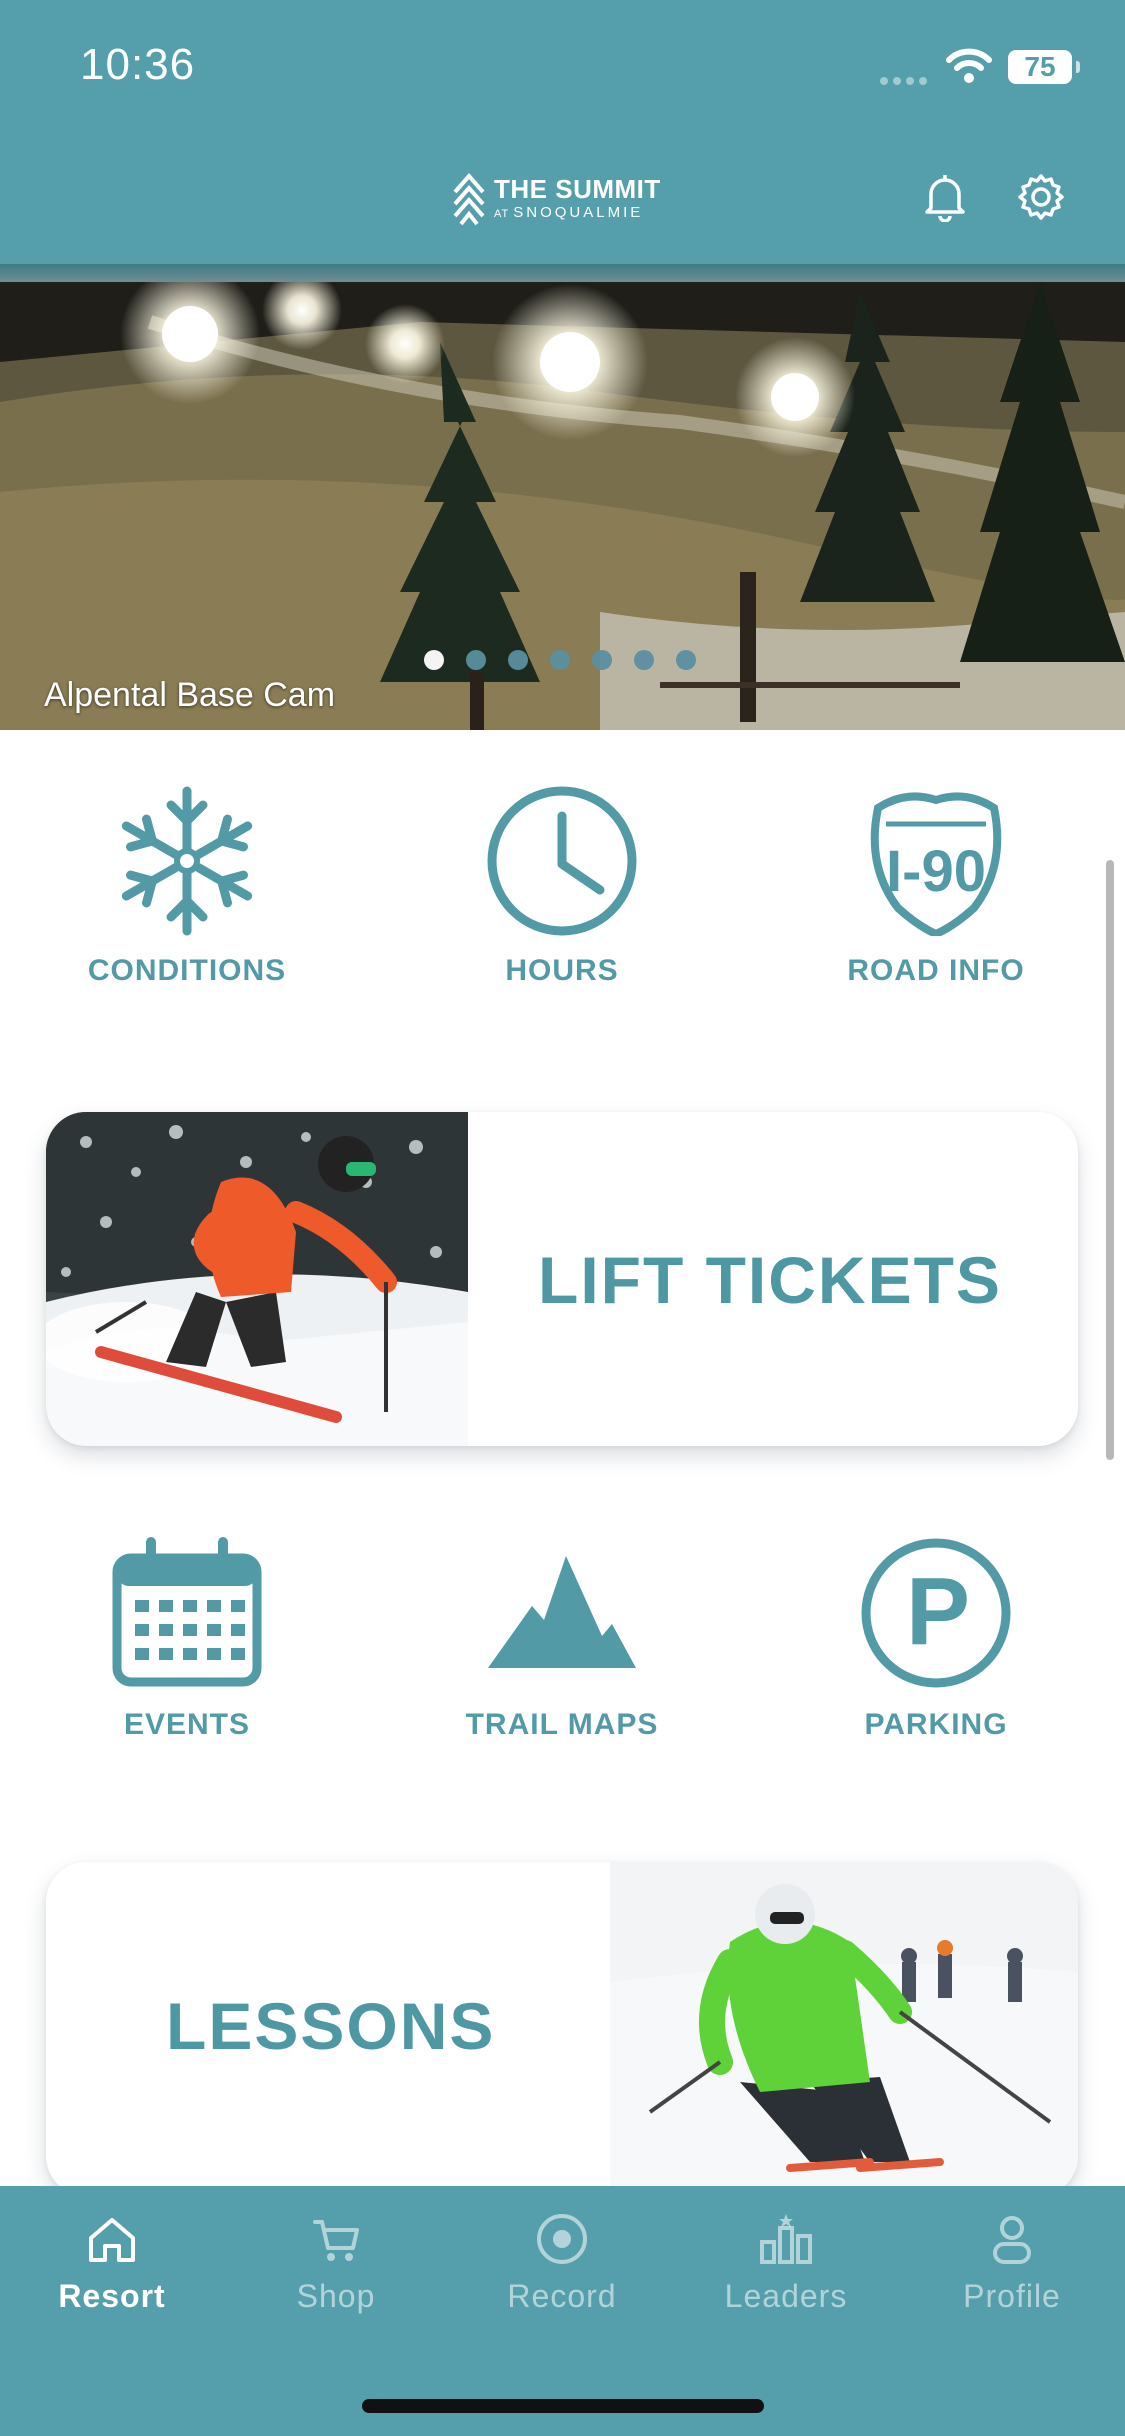 The height and width of the screenshot is (2436, 1125). What do you see at coordinates (112, 2296) in the screenshot?
I see `tab-label: Resort` at bounding box center [112, 2296].